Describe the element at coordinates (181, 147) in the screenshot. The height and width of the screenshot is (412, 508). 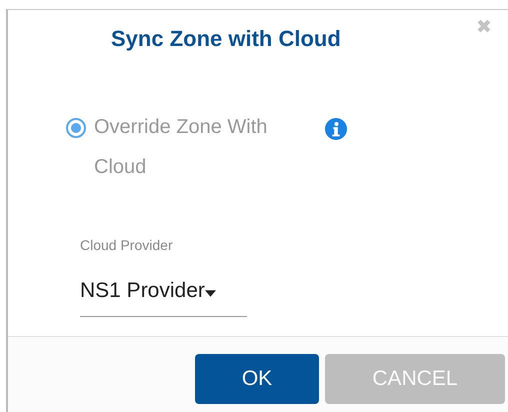
I see `radio-label: Override Zone With Cloud` at that location.